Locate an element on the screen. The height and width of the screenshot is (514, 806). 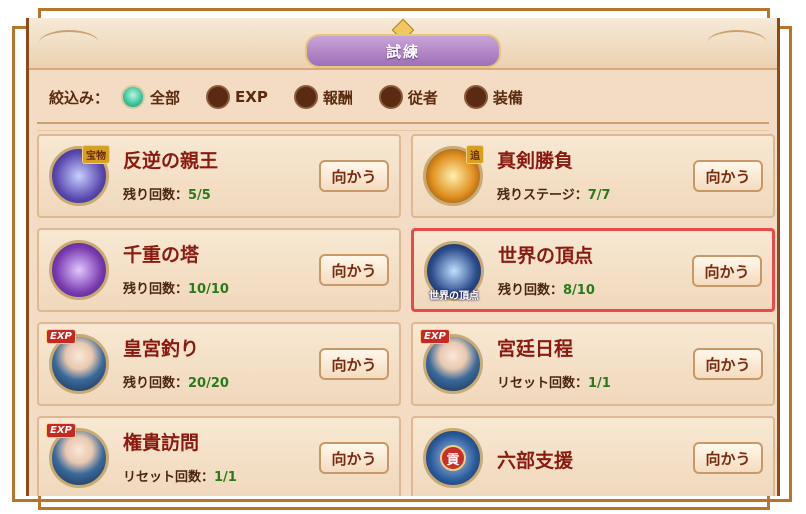
card-title: 宮廷日程 is located at coordinates (535, 349).